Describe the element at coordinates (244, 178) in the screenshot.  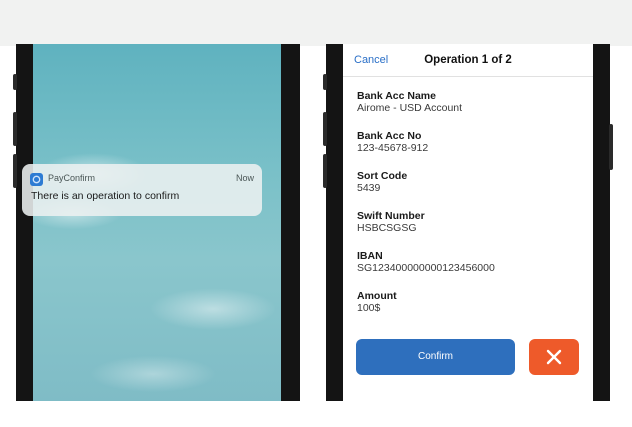
I see `notification-time: Now` at that location.